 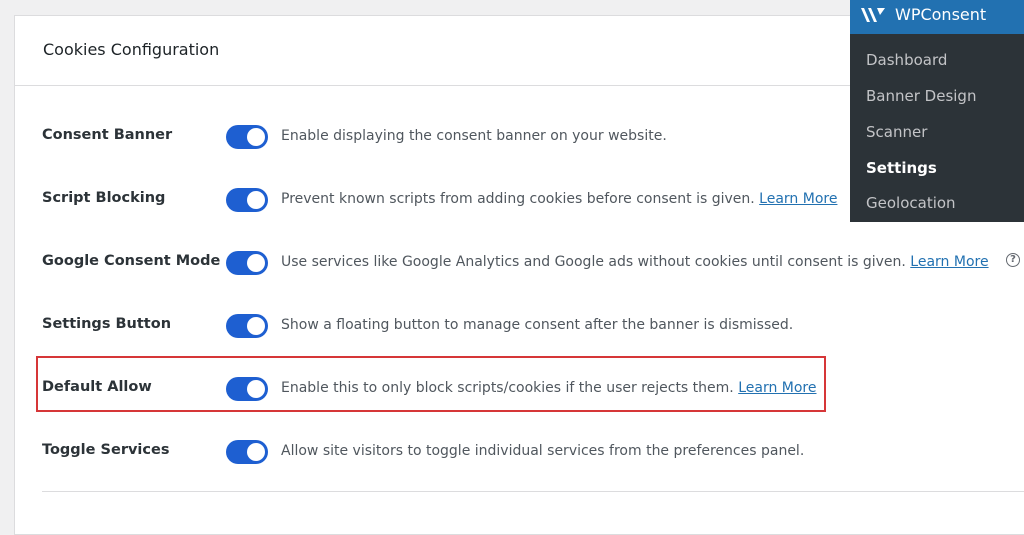 I want to click on setting-label: Default Allow, so click(x=97, y=387).